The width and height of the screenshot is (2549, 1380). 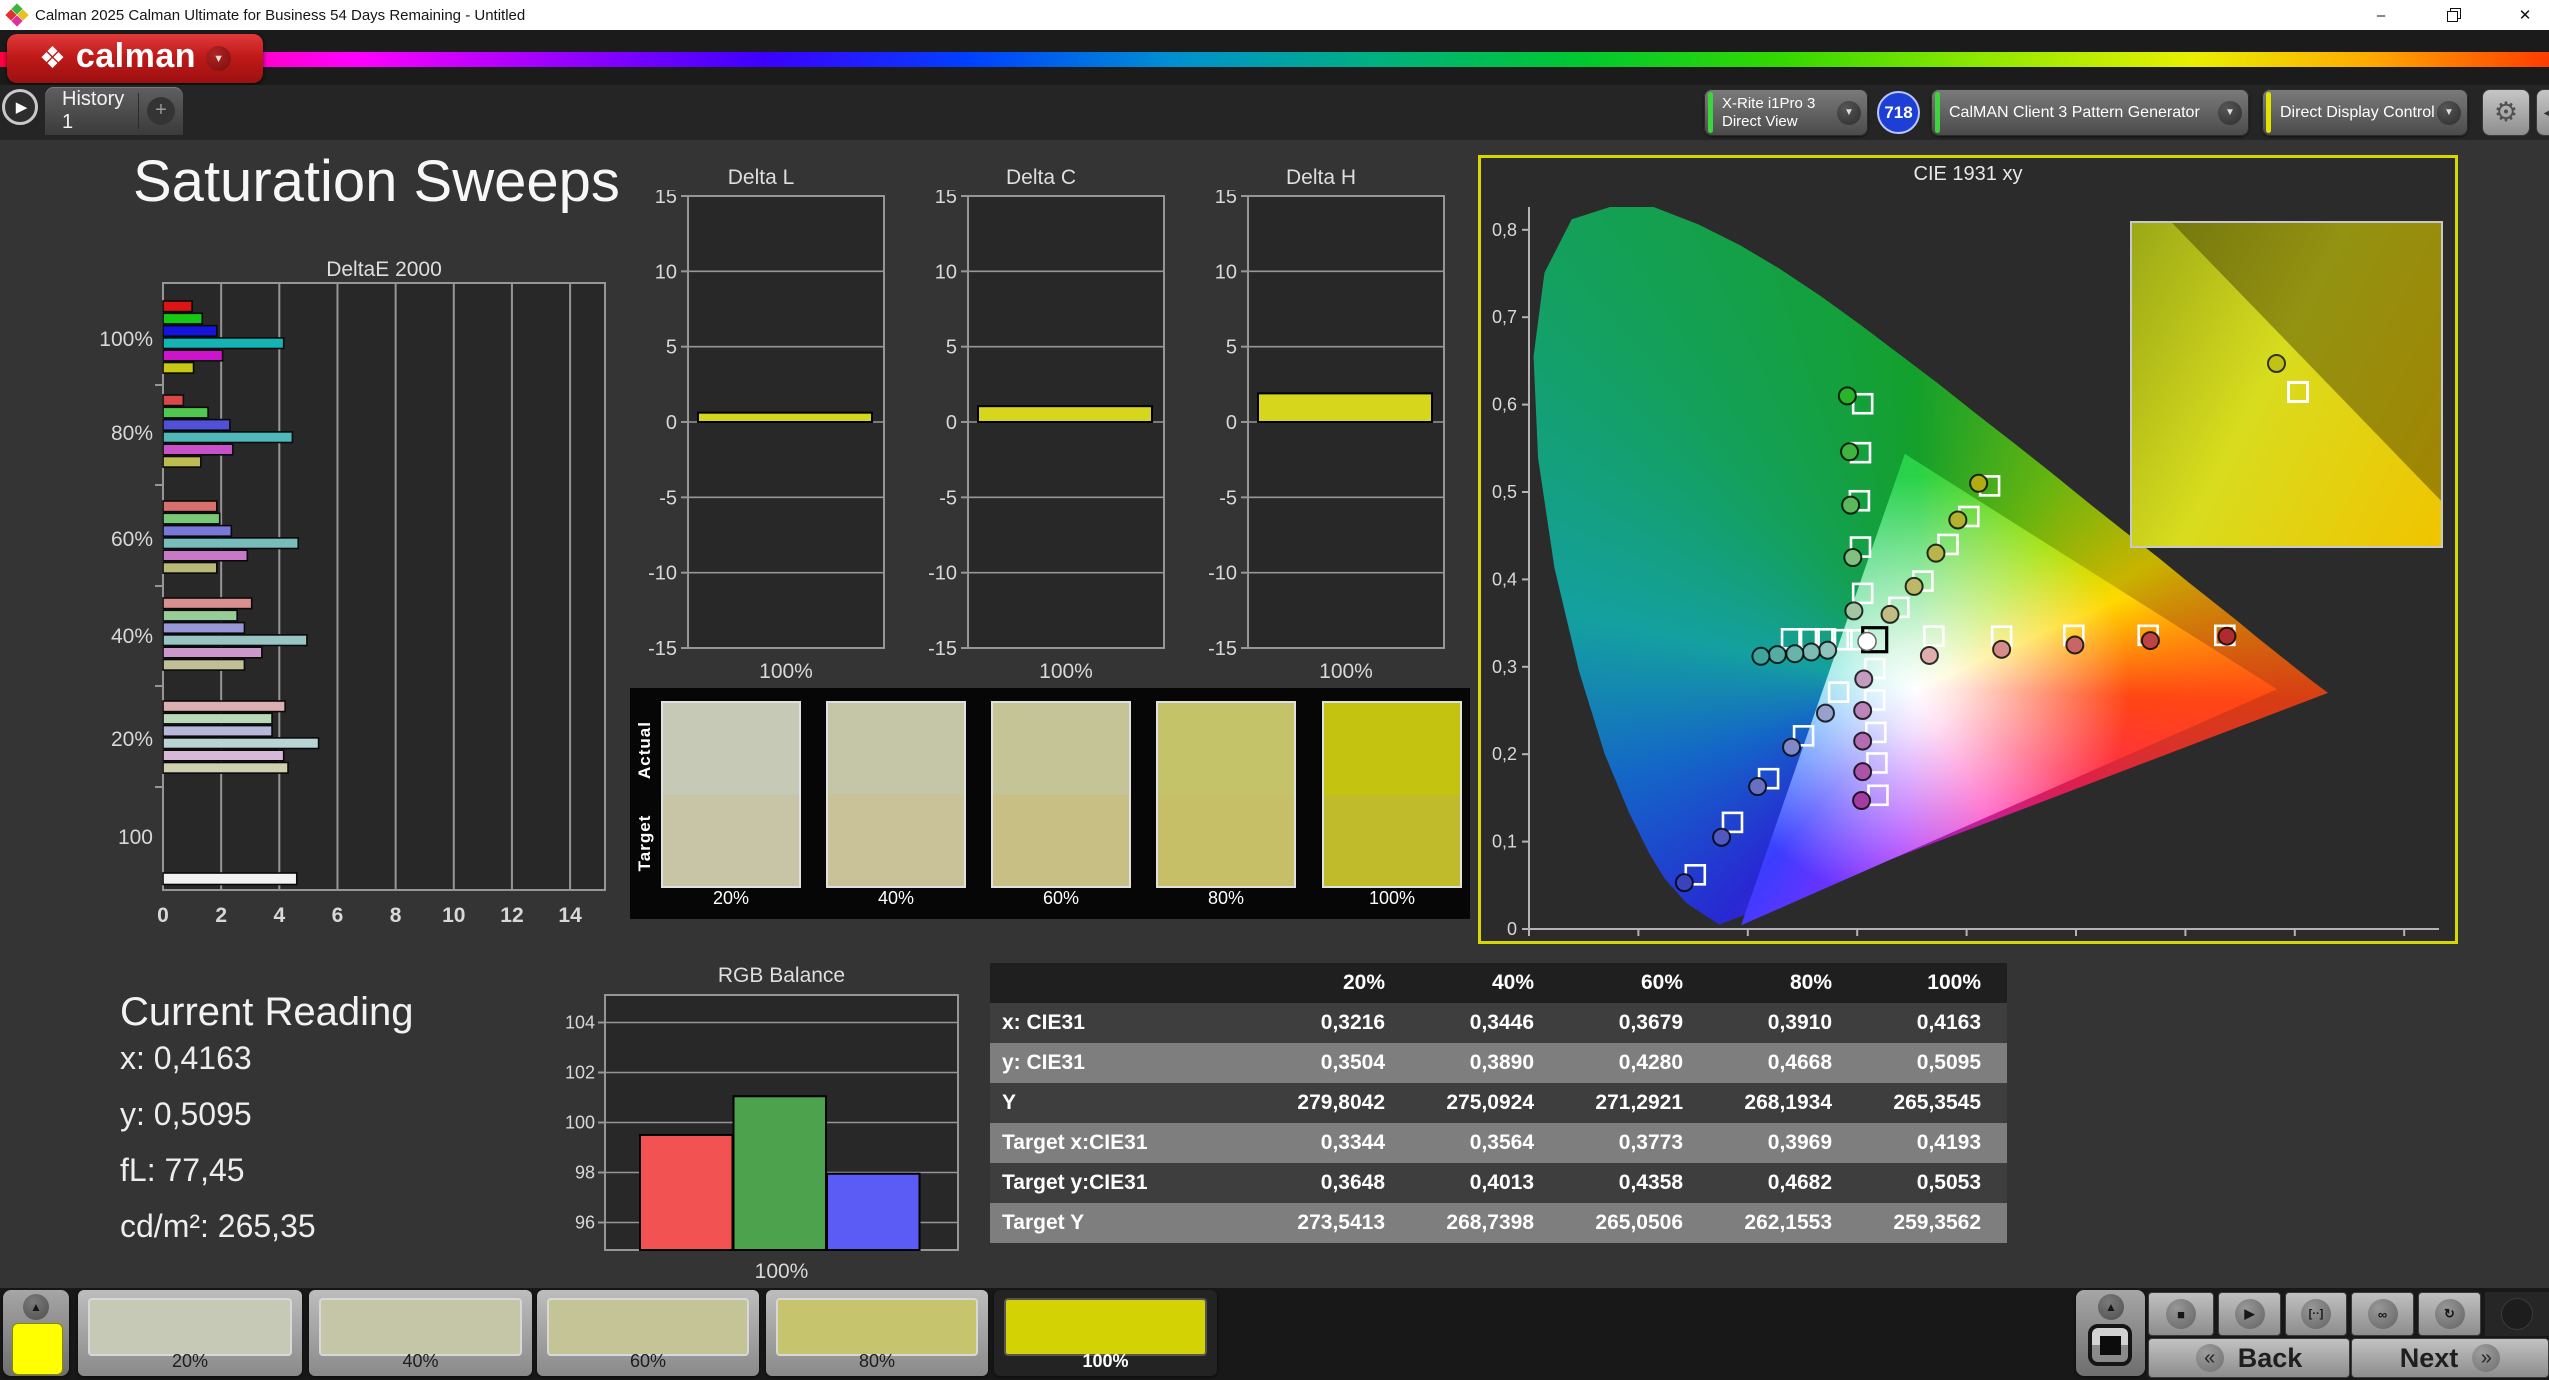 I want to click on tab-history-1: History 1 +, so click(x=114, y=111).